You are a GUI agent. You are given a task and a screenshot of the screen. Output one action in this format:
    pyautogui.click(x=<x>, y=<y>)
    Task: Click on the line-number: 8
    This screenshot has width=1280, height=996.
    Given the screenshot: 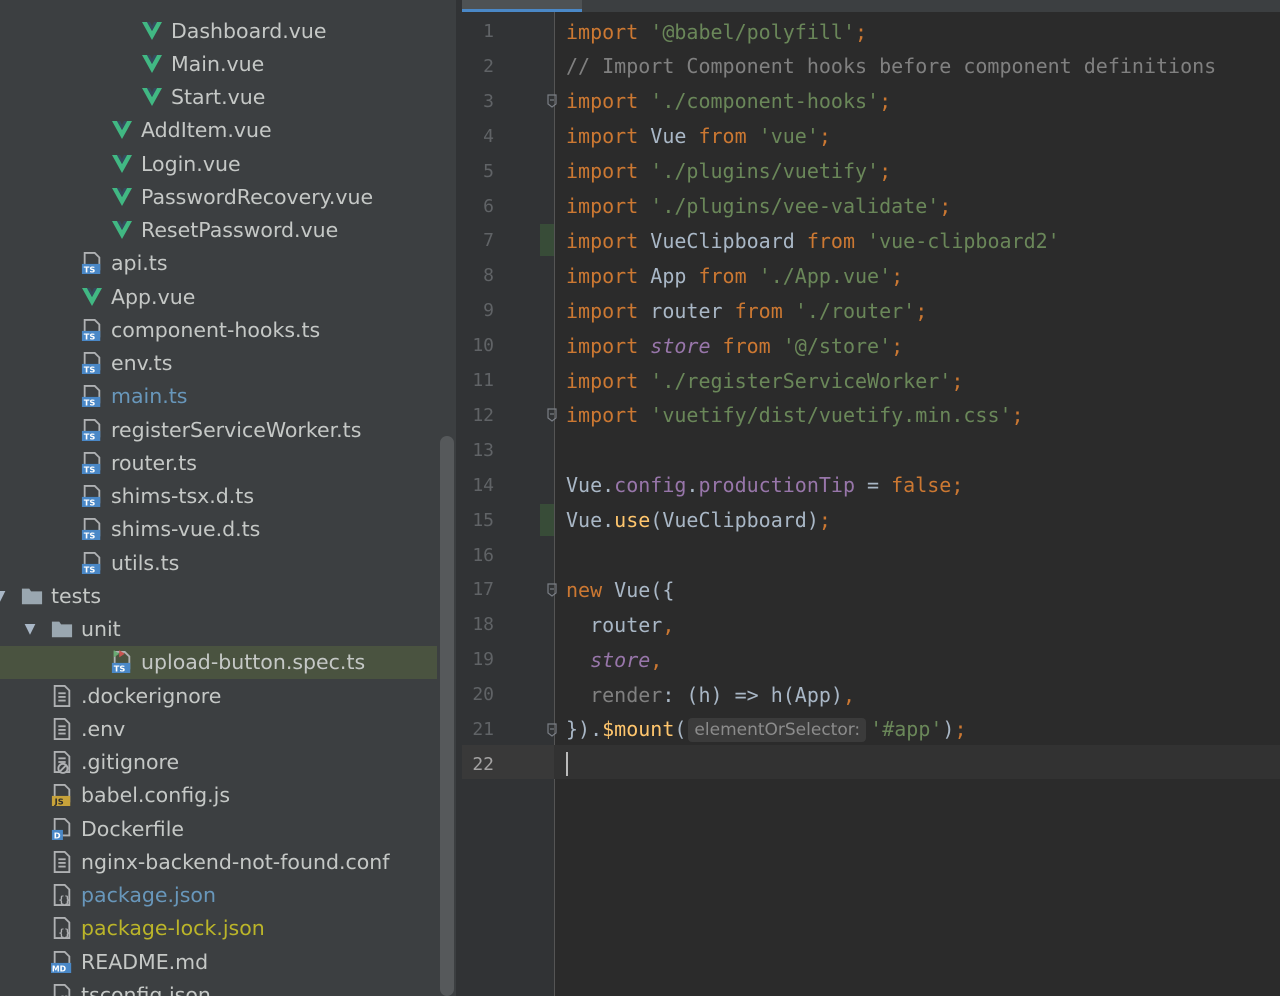 What is the action you would take?
    pyautogui.click(x=478, y=275)
    